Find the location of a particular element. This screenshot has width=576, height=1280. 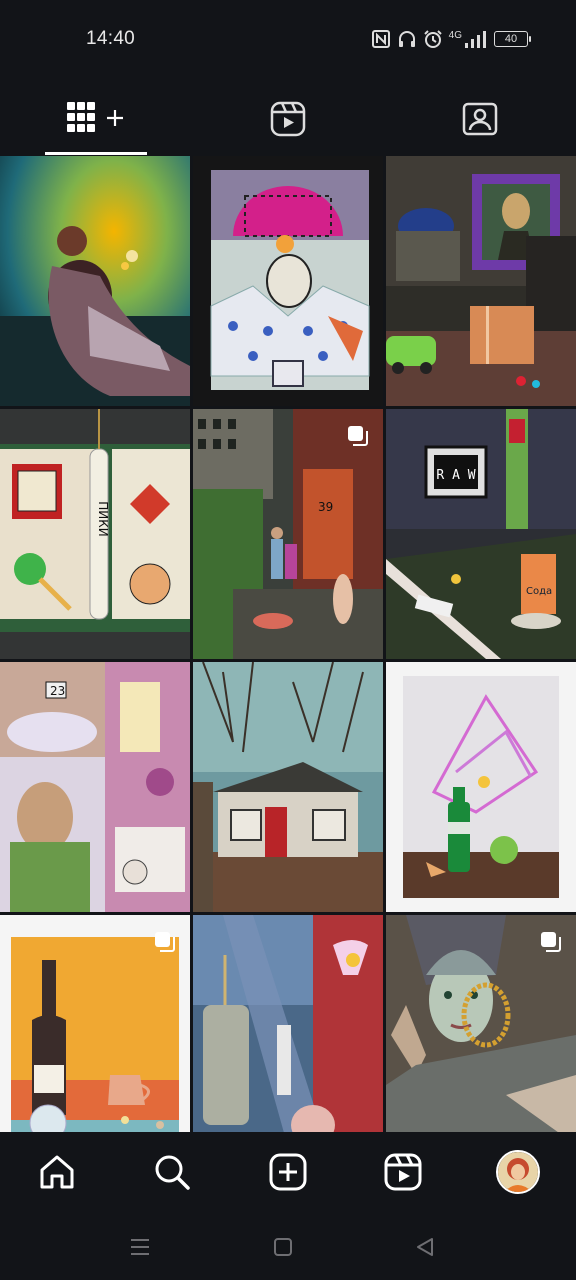

plus-square-icon is located at coordinates (288, 1172).